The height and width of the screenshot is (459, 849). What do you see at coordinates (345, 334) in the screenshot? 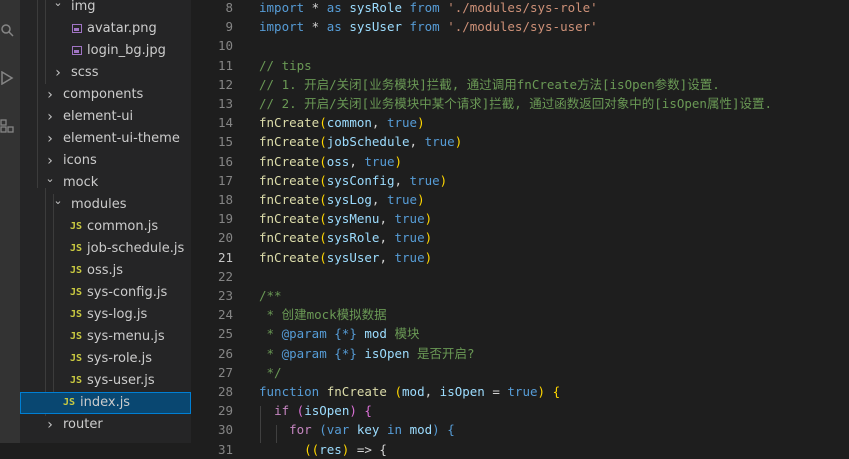
I see `code-token: {*}` at bounding box center [345, 334].